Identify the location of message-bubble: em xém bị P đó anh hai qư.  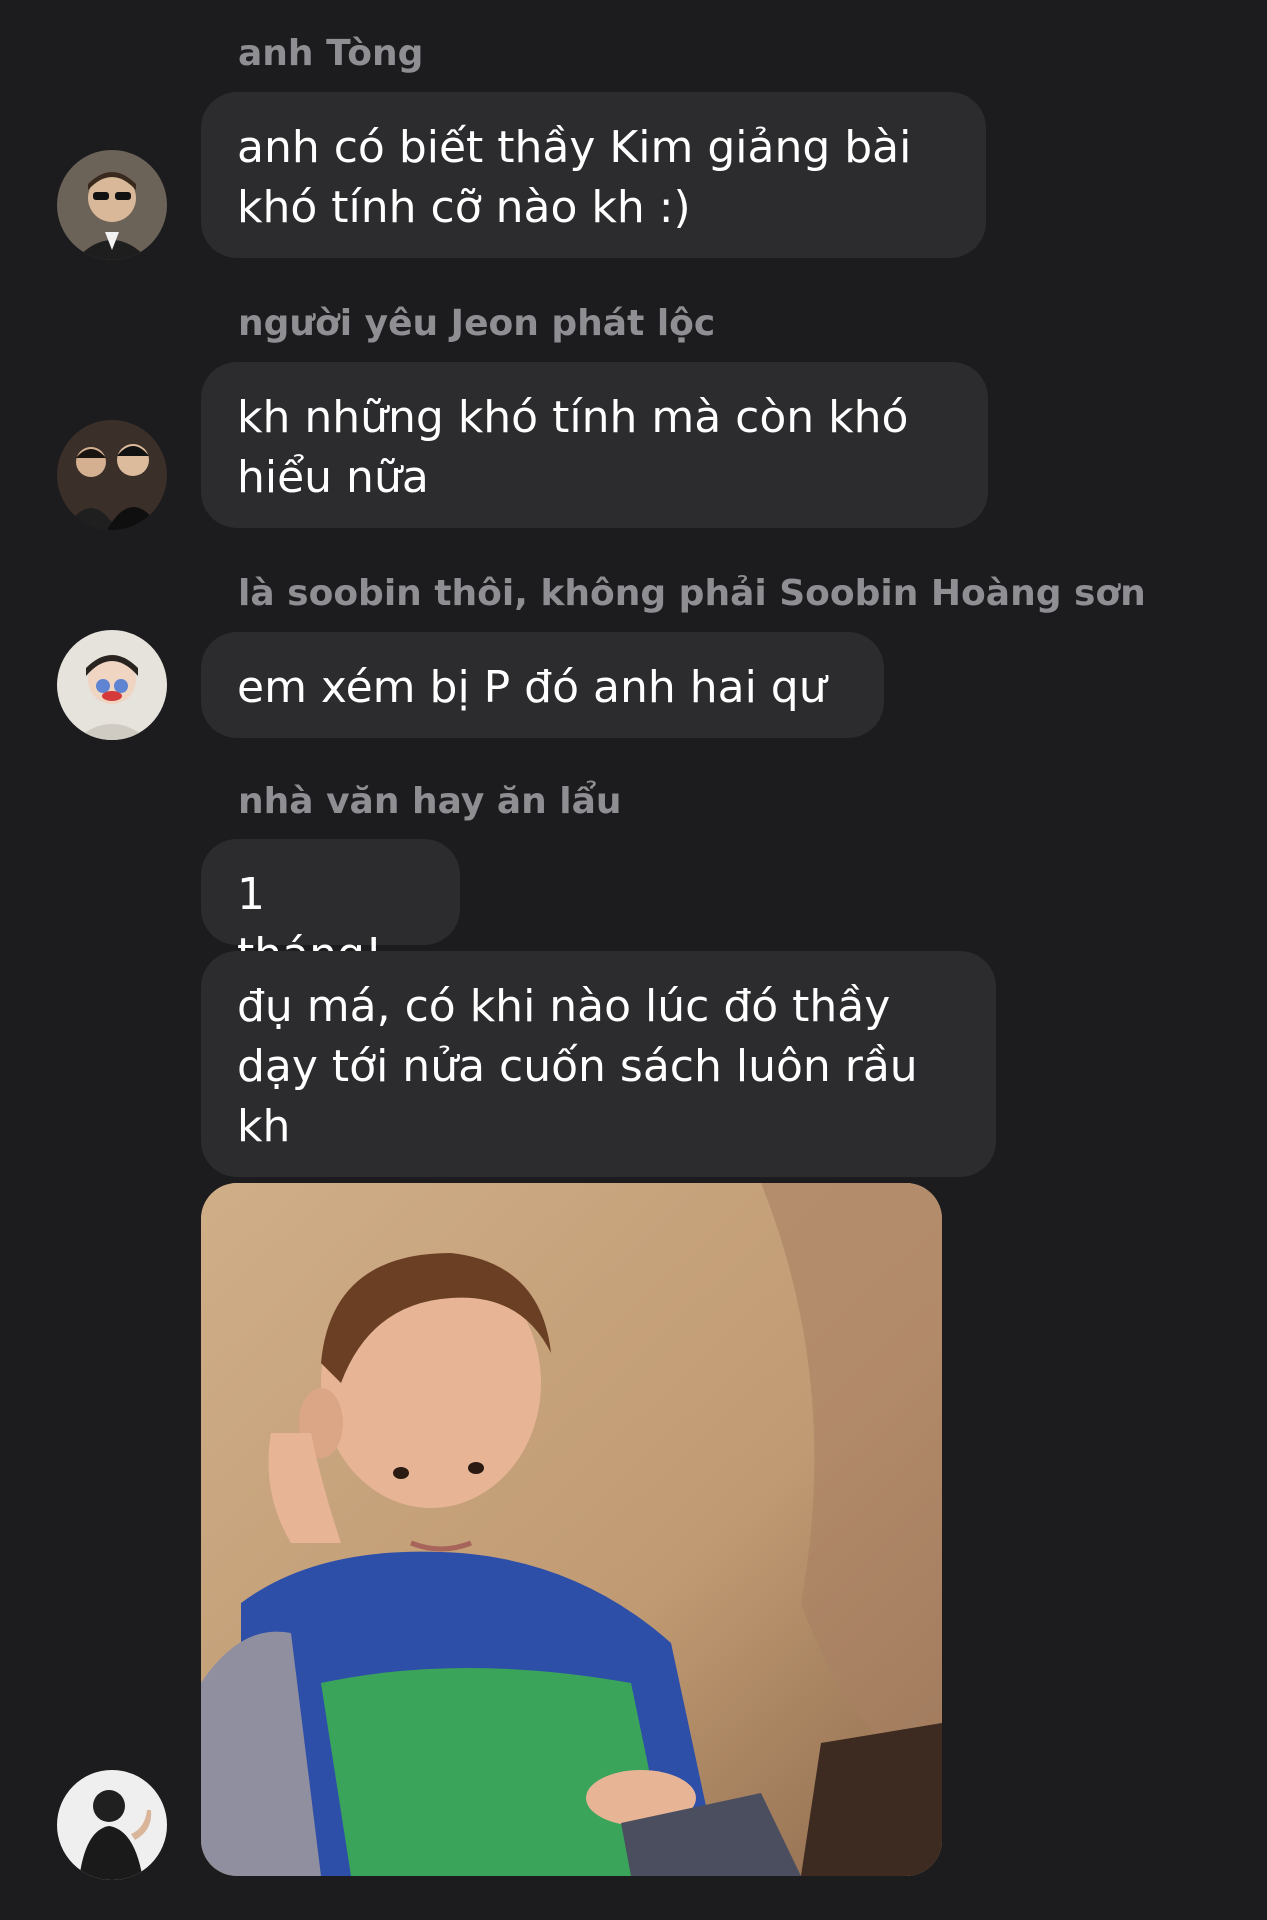
(542, 685).